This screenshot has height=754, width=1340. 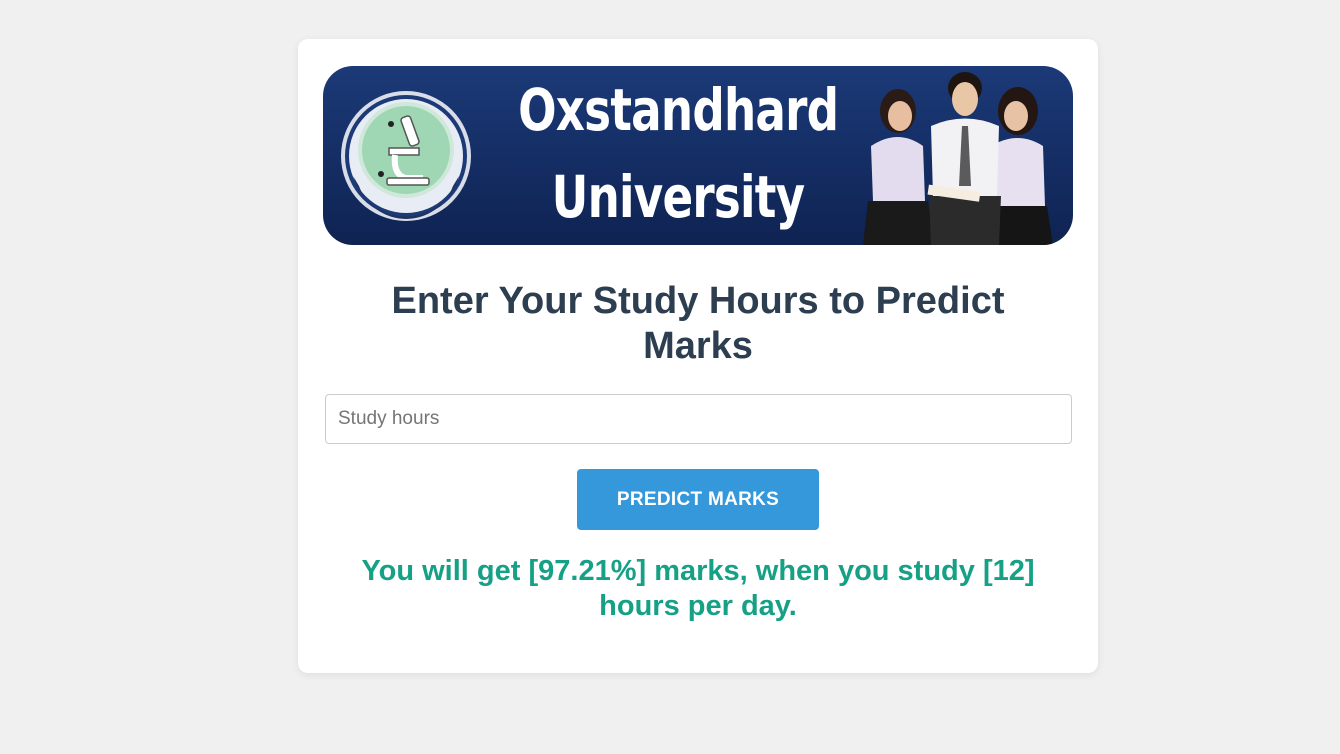 What do you see at coordinates (958, 158) in the screenshot?
I see `students-photo` at bounding box center [958, 158].